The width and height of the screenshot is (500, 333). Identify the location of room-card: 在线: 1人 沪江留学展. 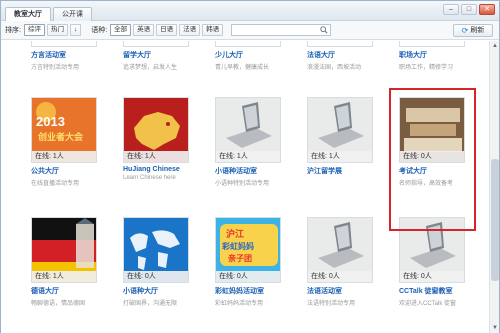
(344, 137).